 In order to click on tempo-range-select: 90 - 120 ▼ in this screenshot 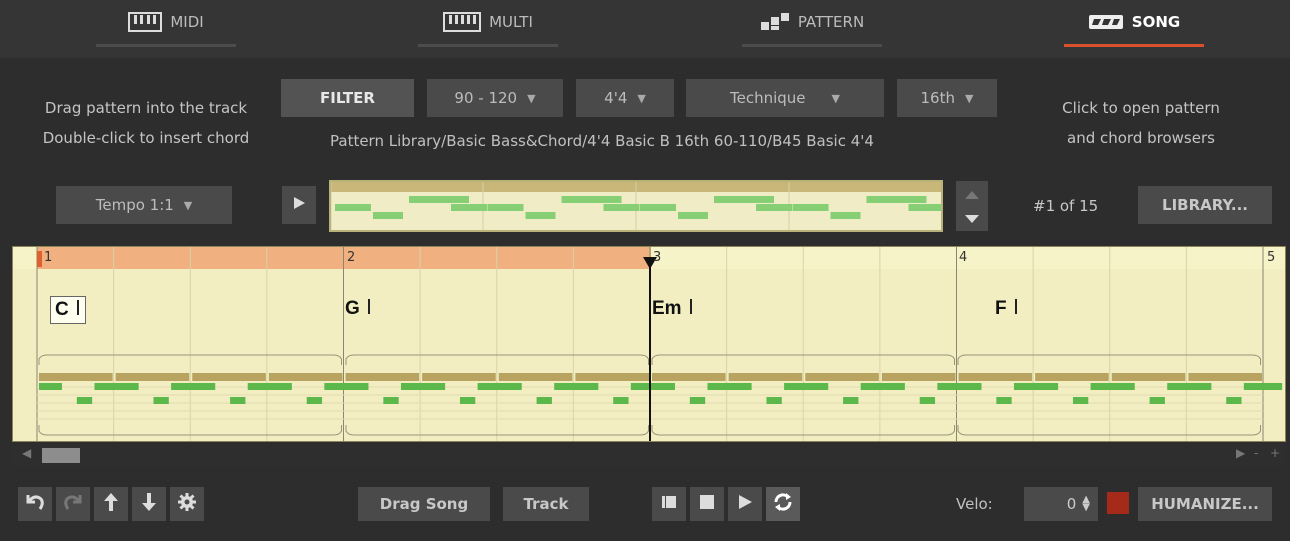, I will do `click(495, 98)`.